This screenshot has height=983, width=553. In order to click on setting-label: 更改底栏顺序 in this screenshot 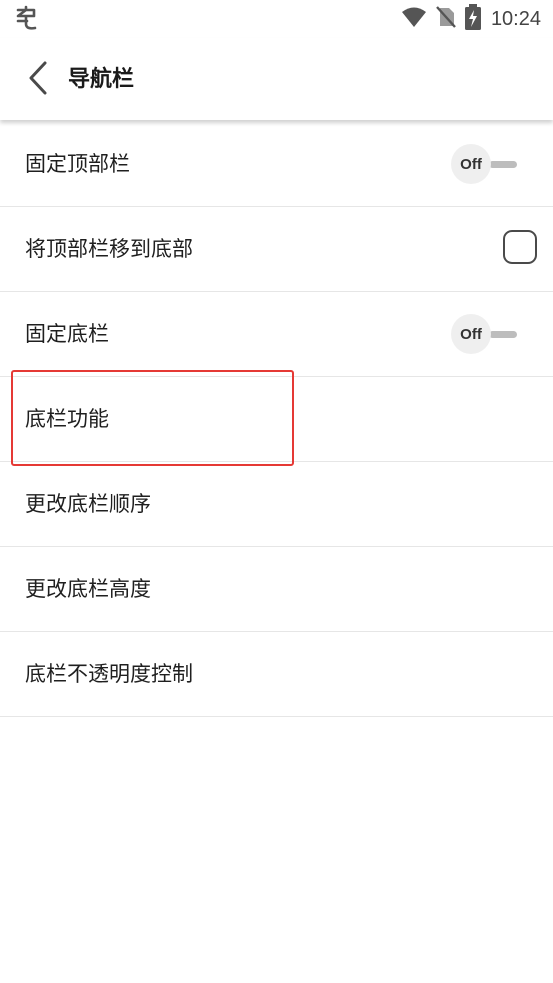, I will do `click(88, 504)`.